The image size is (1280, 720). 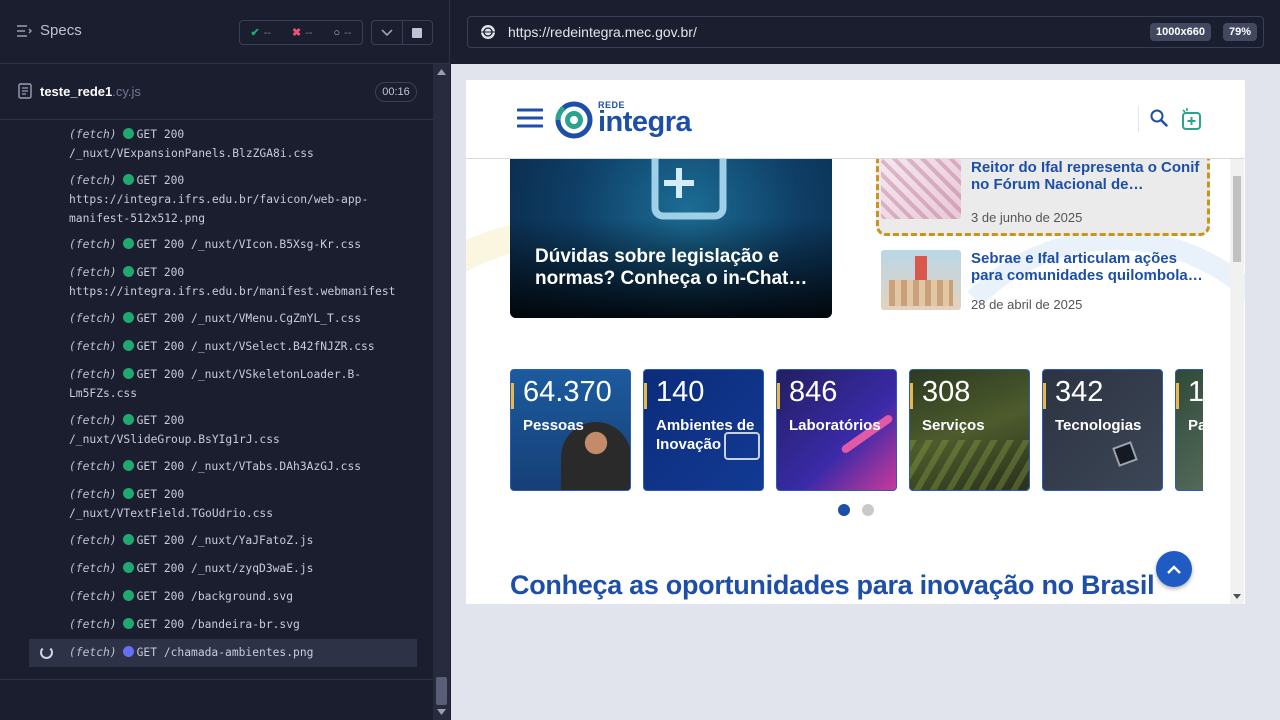 I want to click on add-chat-icon, so click(x=1192, y=119).